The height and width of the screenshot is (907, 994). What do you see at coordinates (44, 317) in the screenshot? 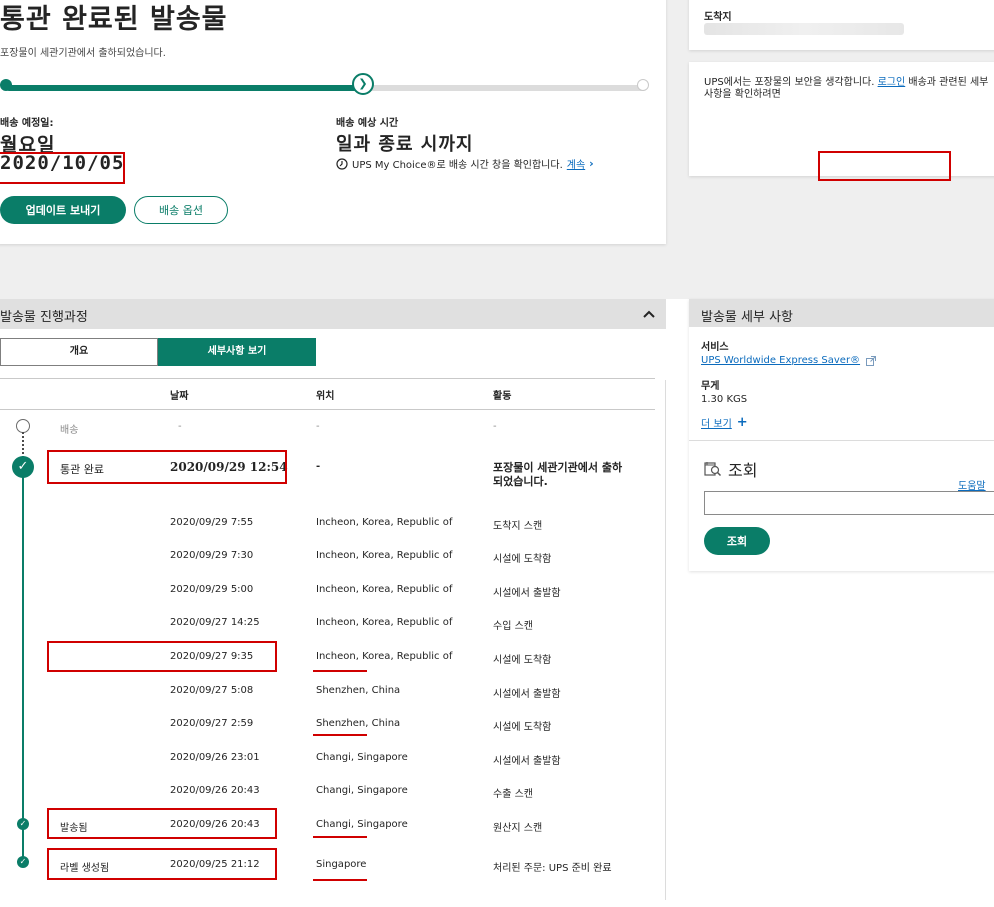
I see `progress-section-title: 발송물 진행과정` at bounding box center [44, 317].